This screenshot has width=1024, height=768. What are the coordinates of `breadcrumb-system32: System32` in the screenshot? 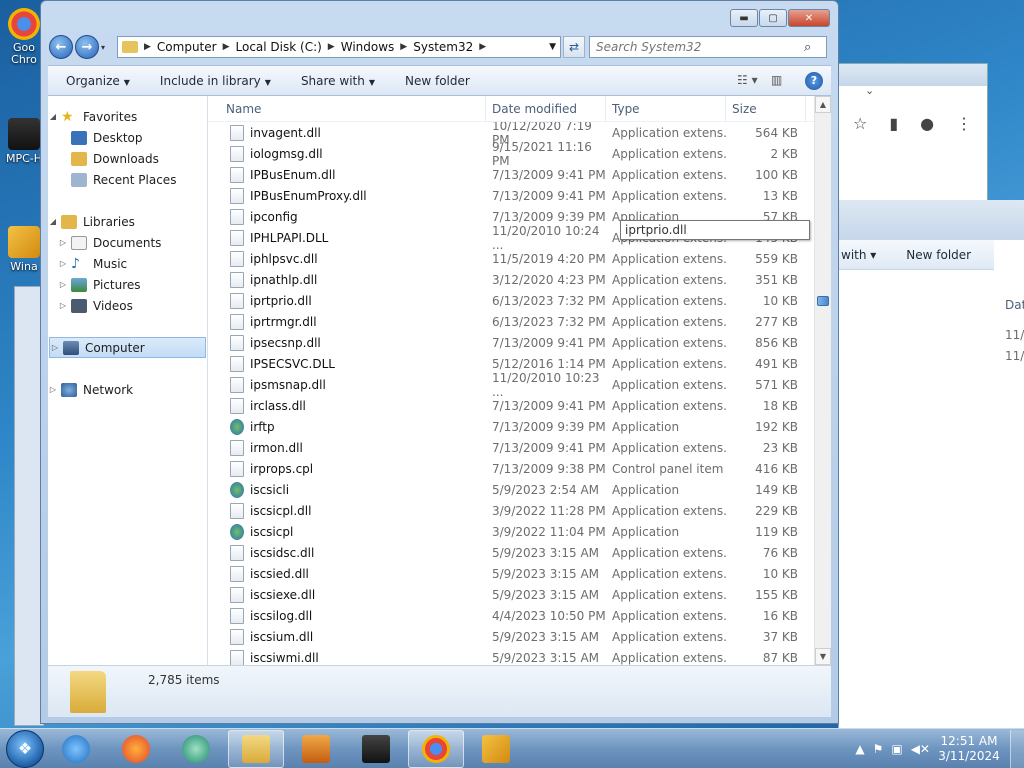 It's located at (443, 47).